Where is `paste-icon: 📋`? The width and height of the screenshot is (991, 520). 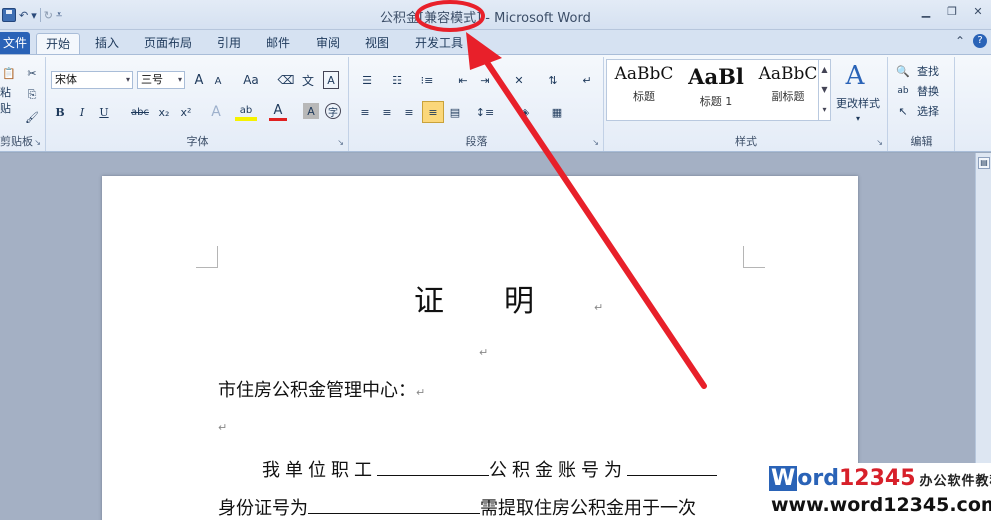 paste-icon: 📋 is located at coordinates (9, 73).